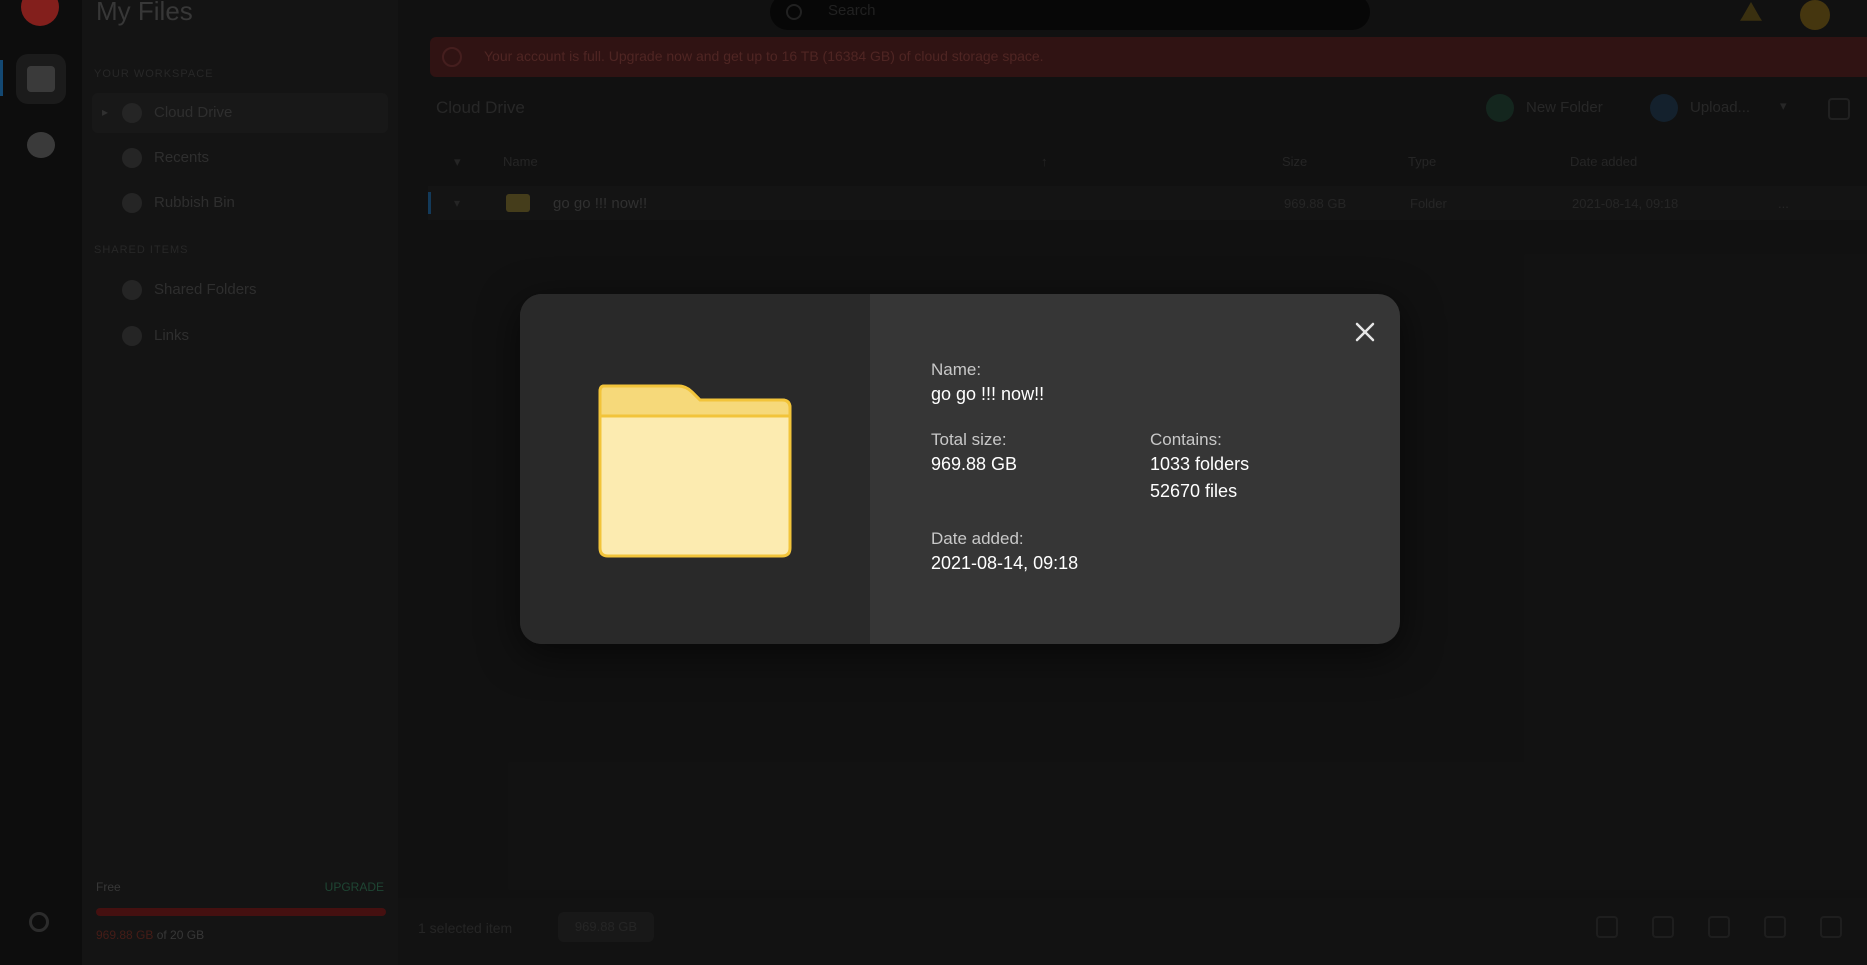  Describe the element at coordinates (977, 538) in the screenshot. I see `date-added-label: Date added:` at that location.